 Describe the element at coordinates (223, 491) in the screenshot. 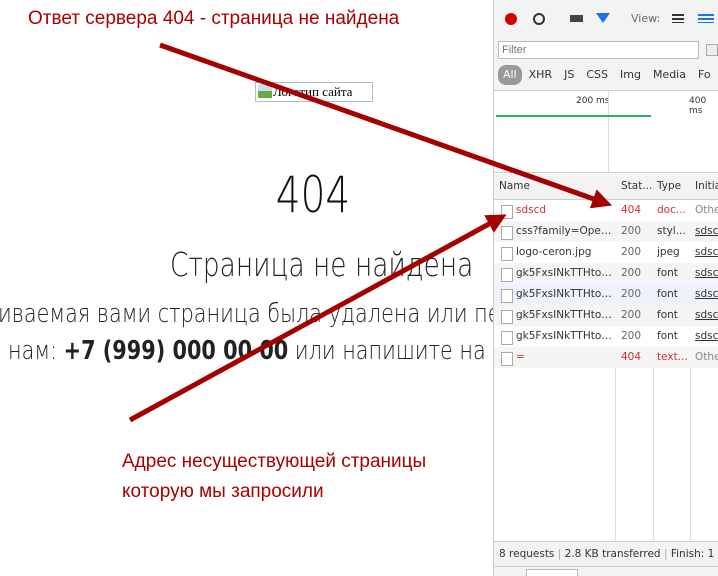

I see `annotation-line: которую мы запросили` at that location.